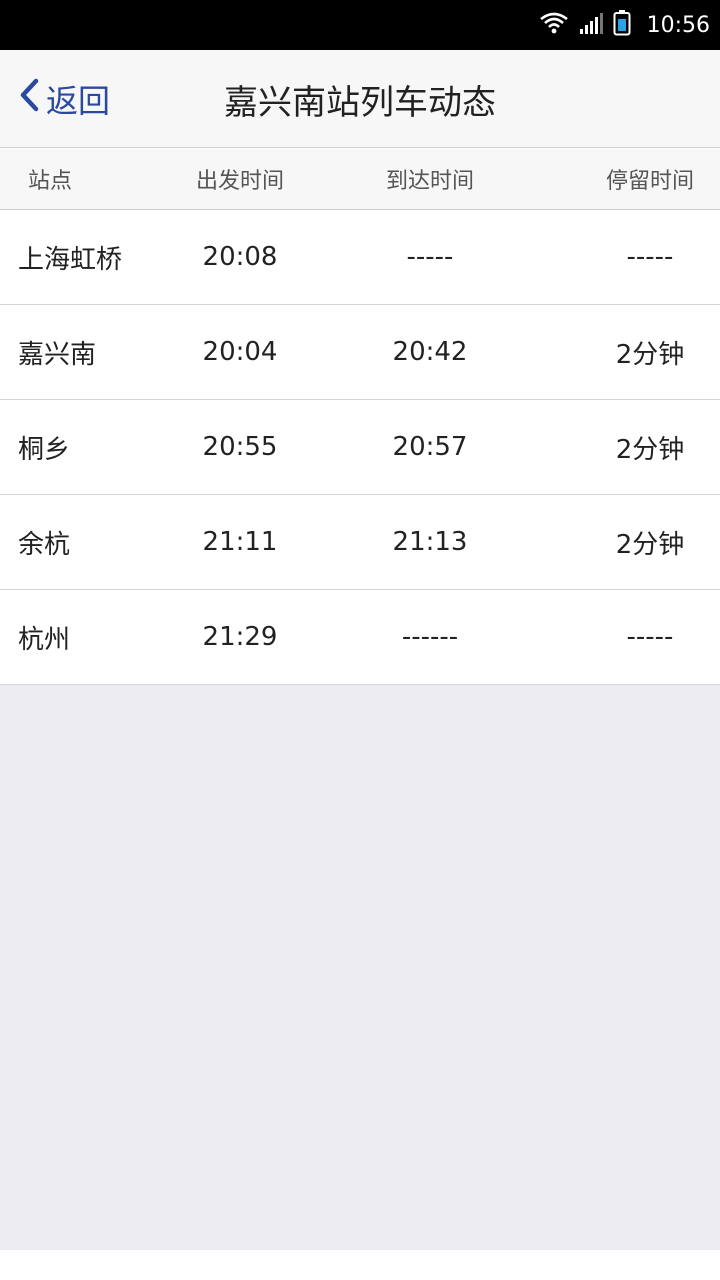 The image size is (720, 1280). Describe the element at coordinates (360, 637) in the screenshot. I see `table-row: 杭州 21:29 ------ -----` at that location.